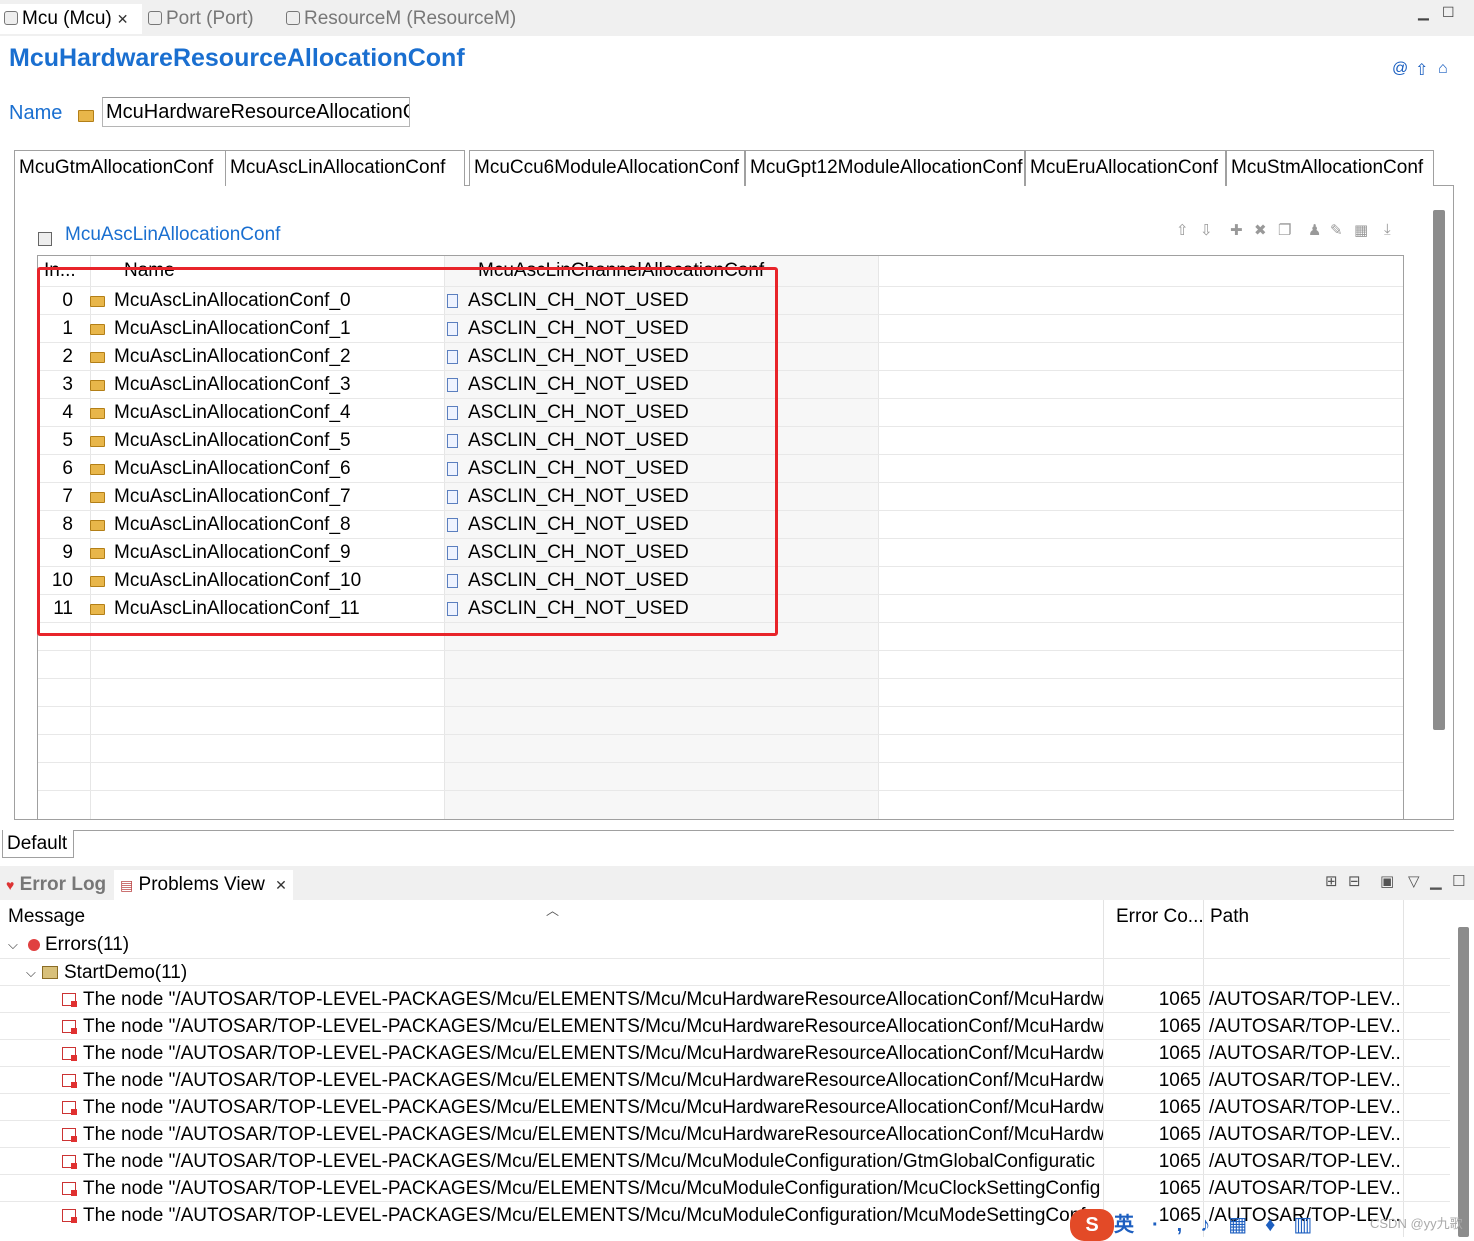 Image resolution: width=1474 pixels, height=1241 pixels. I want to click on move-up-icon: ⇧, so click(1184, 230).